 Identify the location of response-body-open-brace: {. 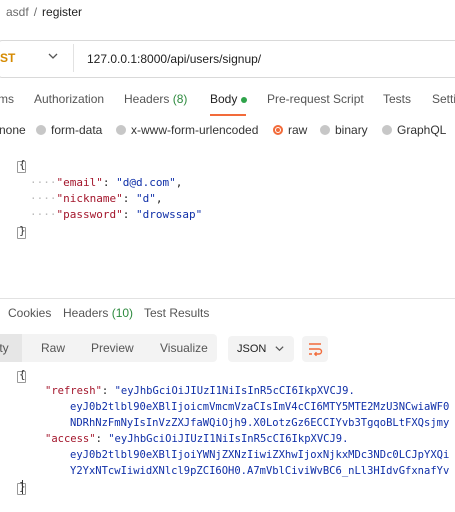
(22, 374).